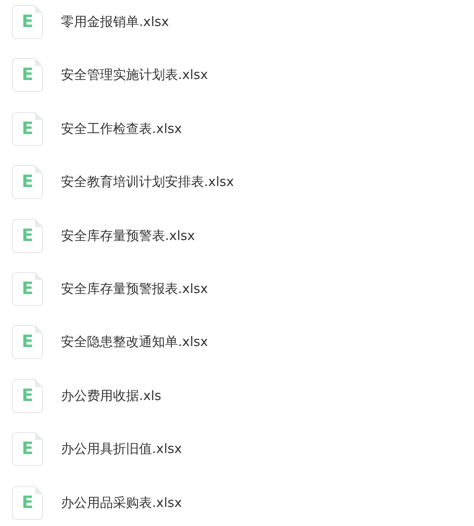 Image resolution: width=474 pixels, height=526 pixels. Describe the element at coordinates (121, 129) in the screenshot. I see `file-name: 安全工作检查表.xlsx` at that location.